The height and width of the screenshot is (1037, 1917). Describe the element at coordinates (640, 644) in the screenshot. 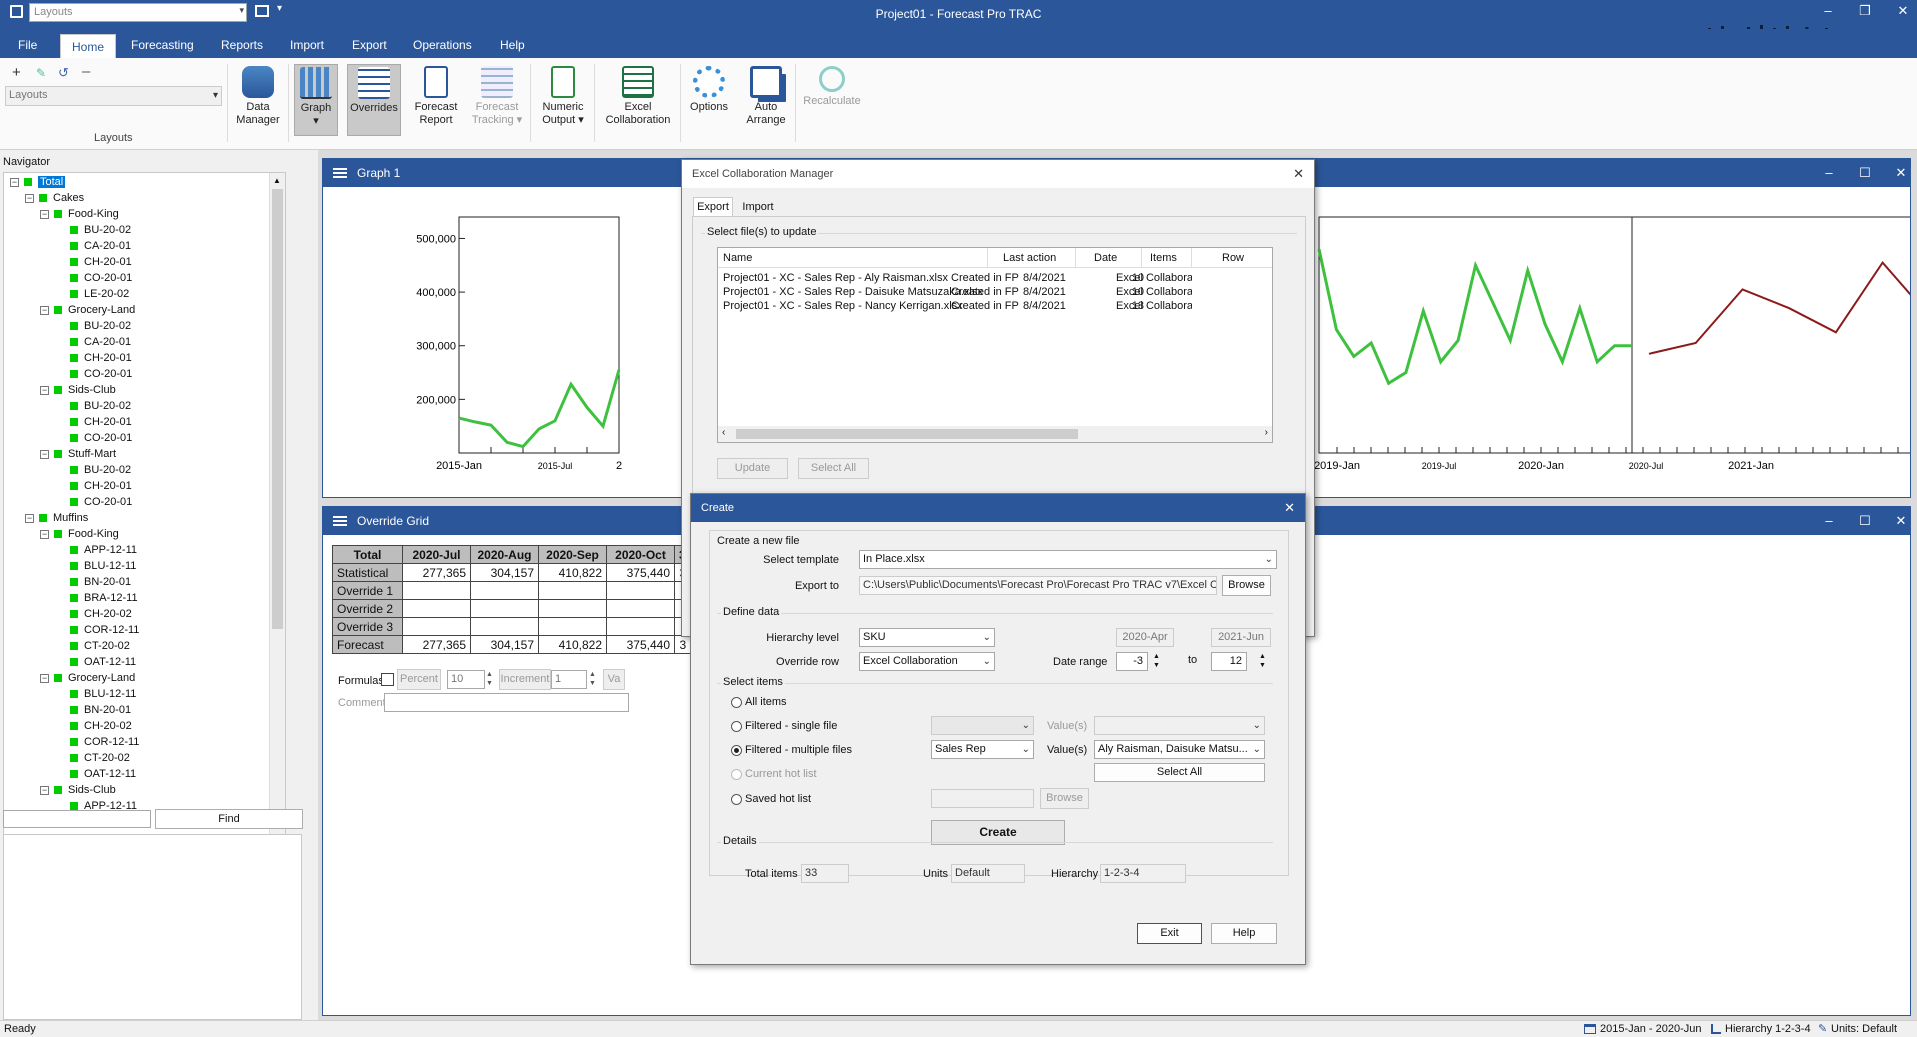

I see `grid-cell: 375,440` at that location.